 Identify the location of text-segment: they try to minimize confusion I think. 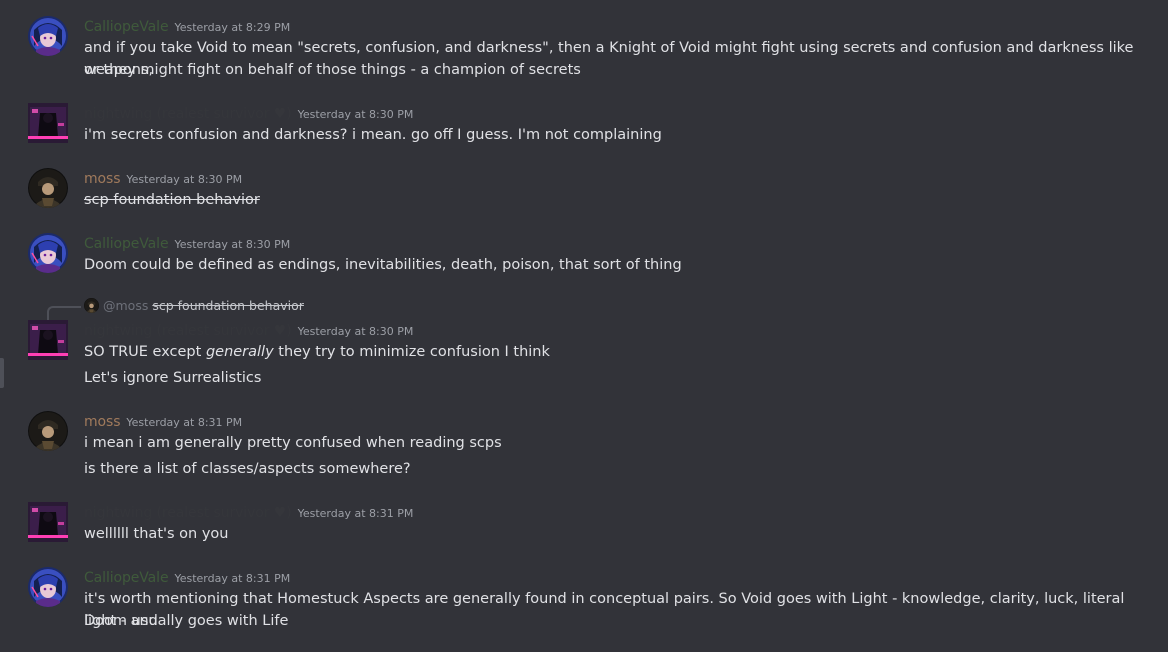
(411, 352).